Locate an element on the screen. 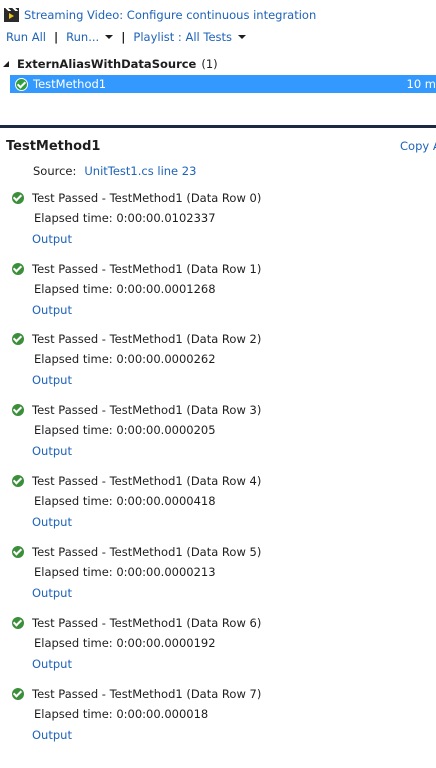 This screenshot has width=436, height=768. result-elapsed-time: Elapsed time: 0:00:00.0000262 is located at coordinates (125, 359).